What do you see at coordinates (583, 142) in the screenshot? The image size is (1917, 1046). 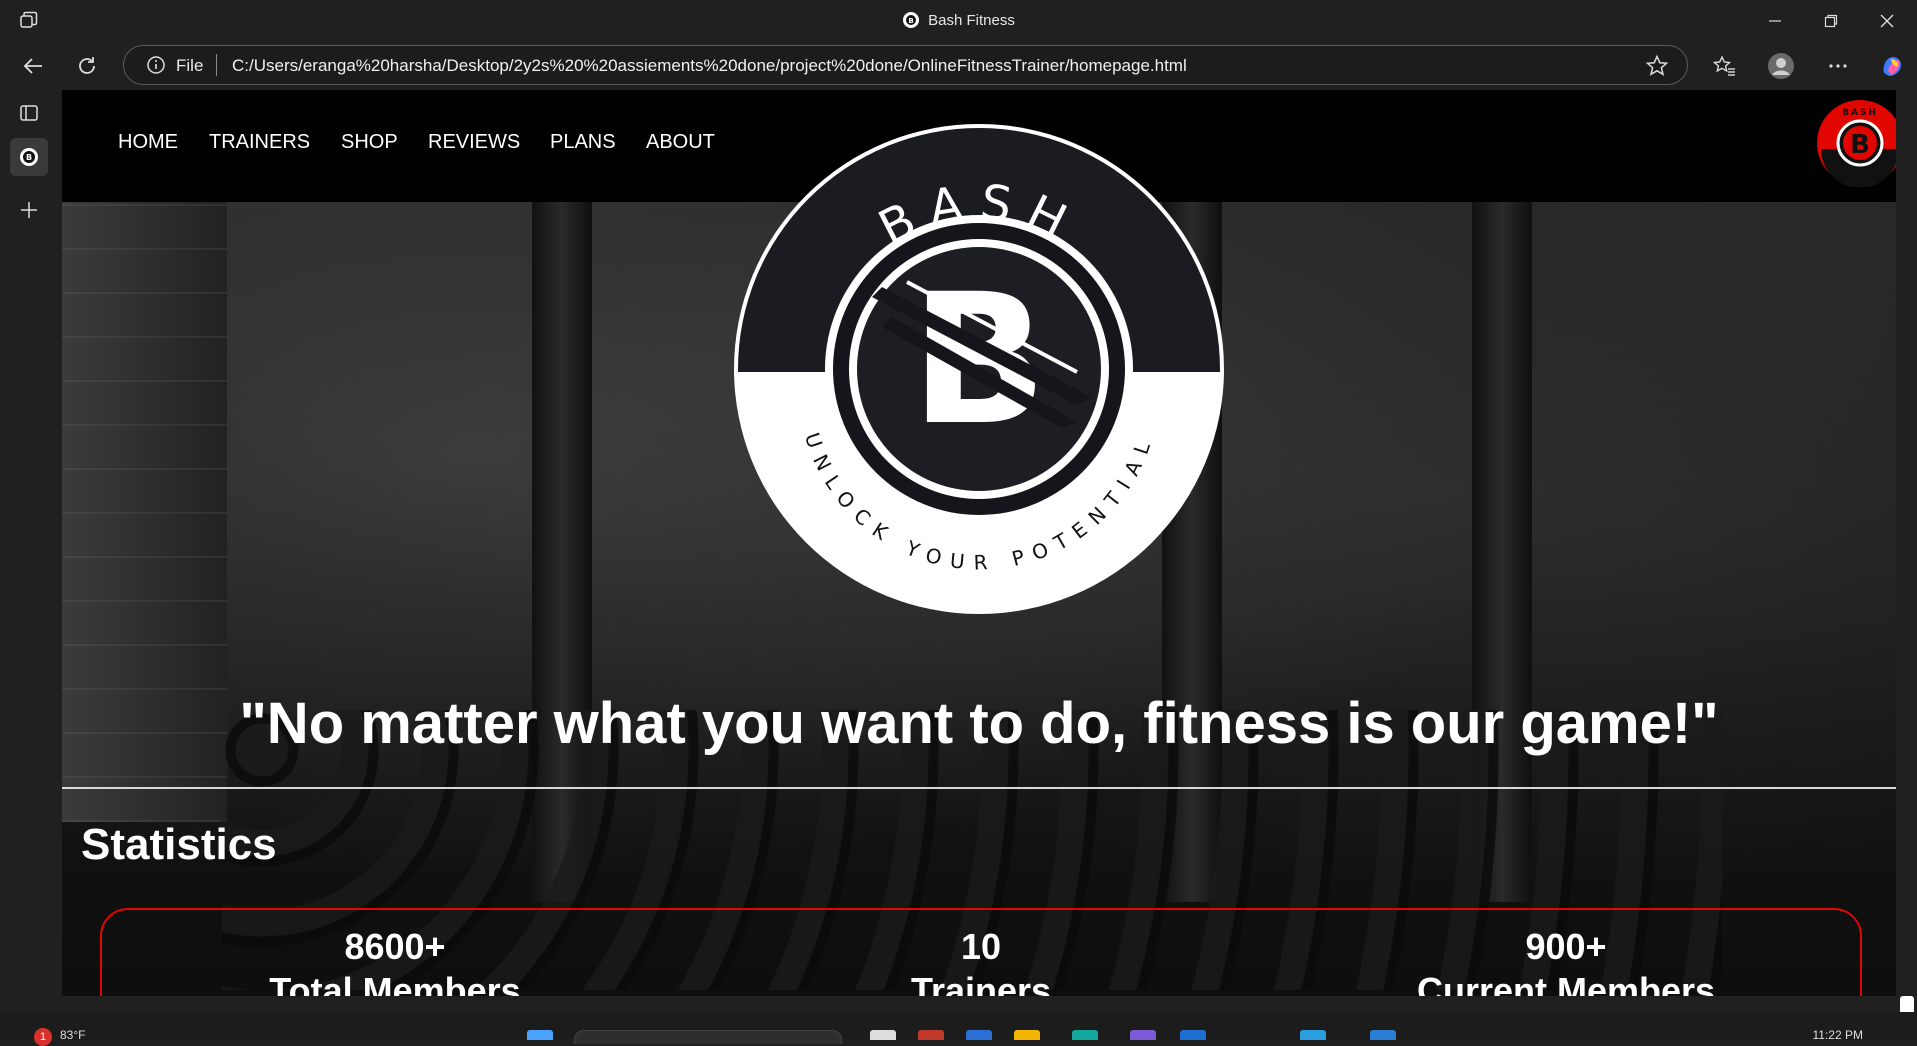 I see `nav-plans: PLANS` at bounding box center [583, 142].